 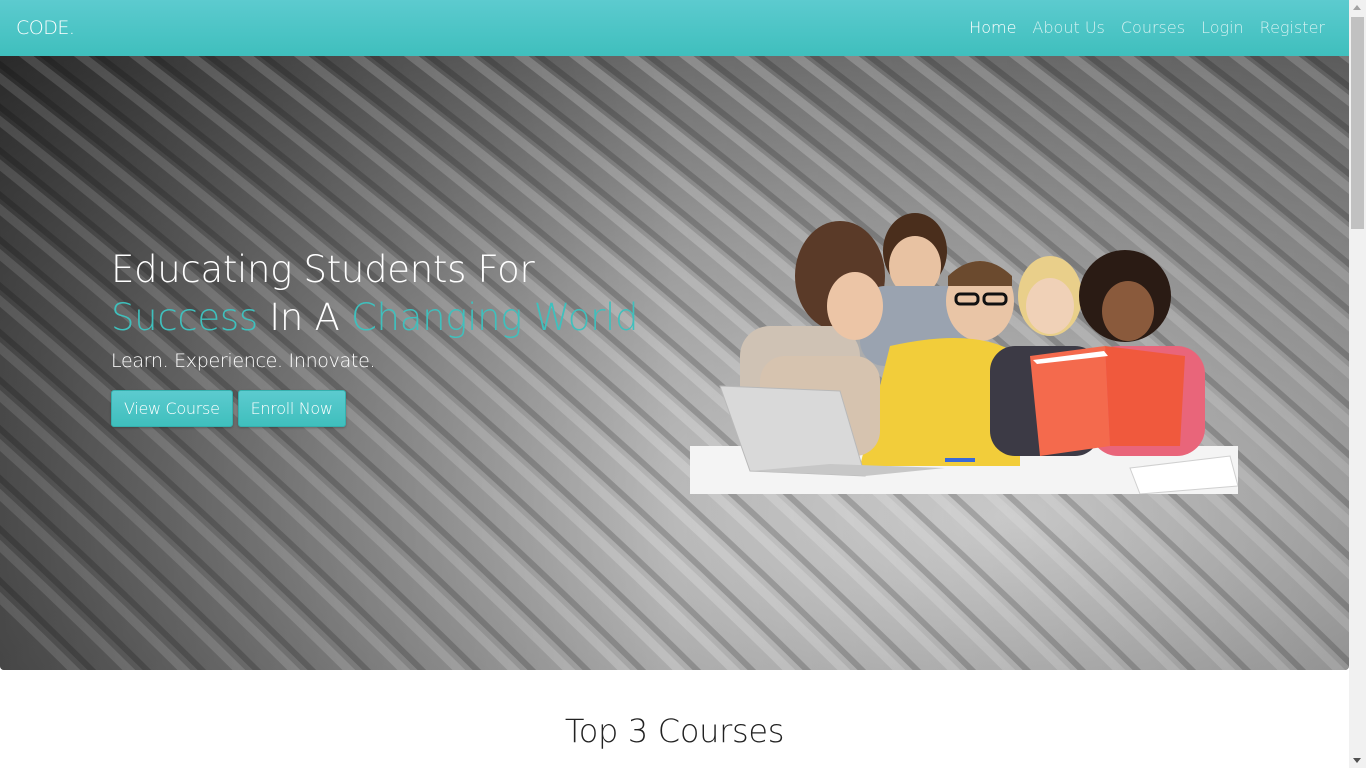 What do you see at coordinates (374, 408) in the screenshot?
I see `hero-buttons: View Course Enroll Now` at bounding box center [374, 408].